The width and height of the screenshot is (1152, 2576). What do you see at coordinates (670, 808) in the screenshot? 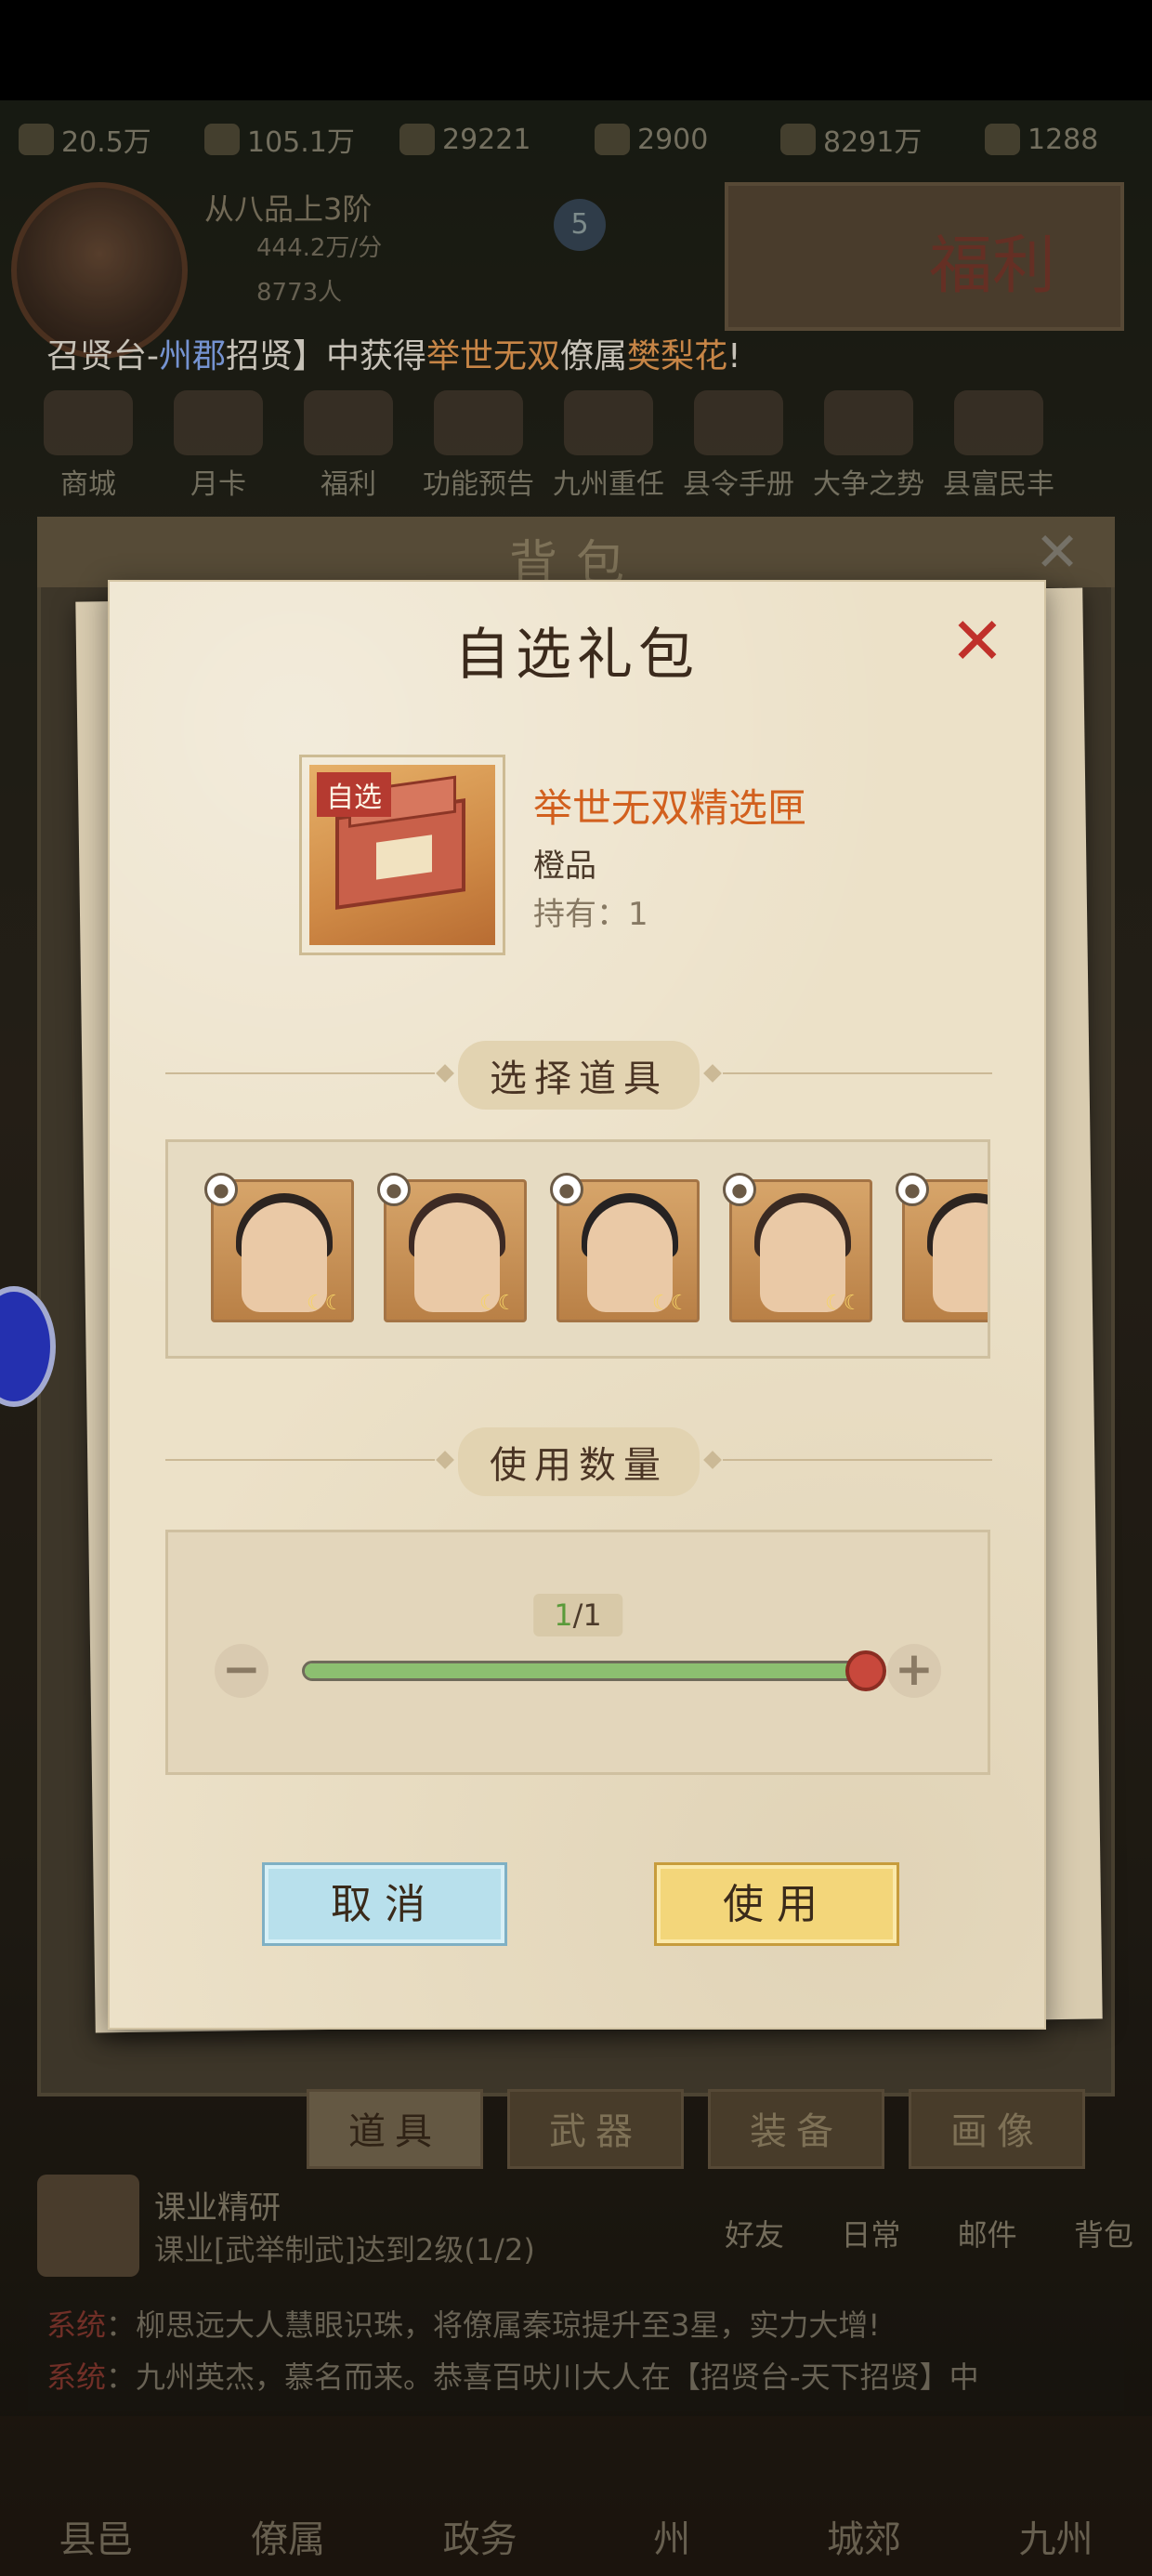
I see `item-name: 举世无双精选匣` at bounding box center [670, 808].